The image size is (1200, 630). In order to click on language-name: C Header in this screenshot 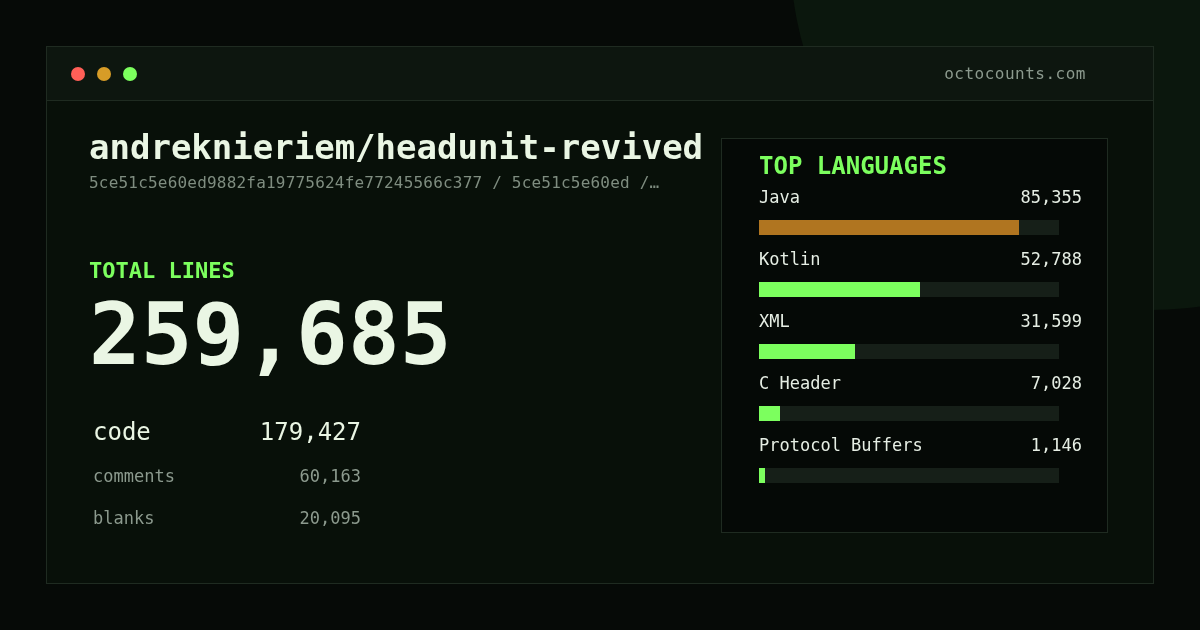, I will do `click(800, 383)`.